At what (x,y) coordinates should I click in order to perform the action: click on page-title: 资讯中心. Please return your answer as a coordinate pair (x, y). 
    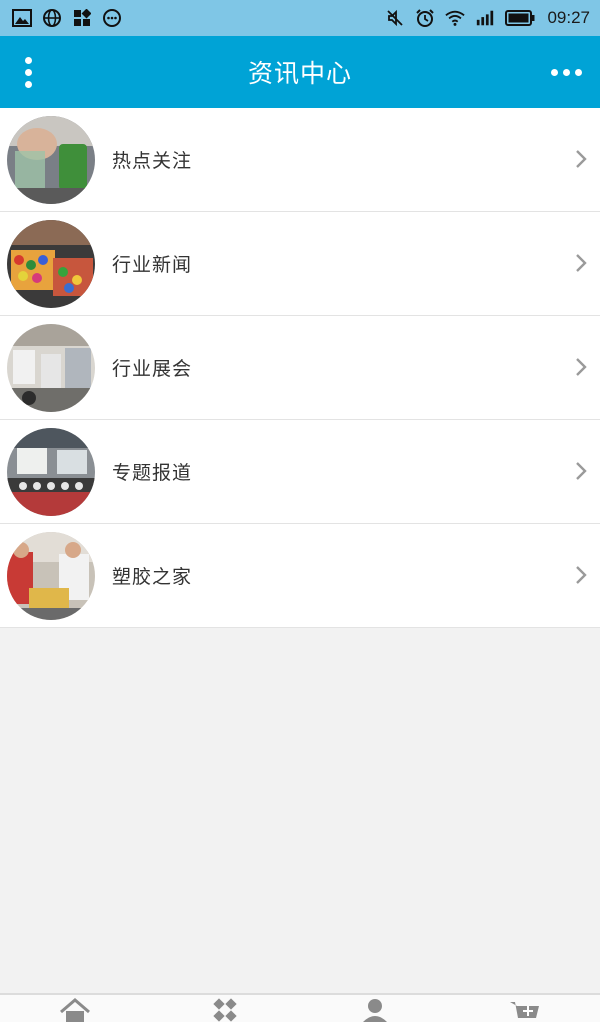
    Looking at the image, I should click on (299, 73).